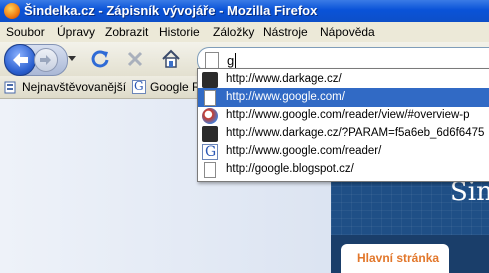  What do you see at coordinates (290, 169) in the screenshot?
I see `suggestion-url: http://google.blogspot.cz/` at bounding box center [290, 169].